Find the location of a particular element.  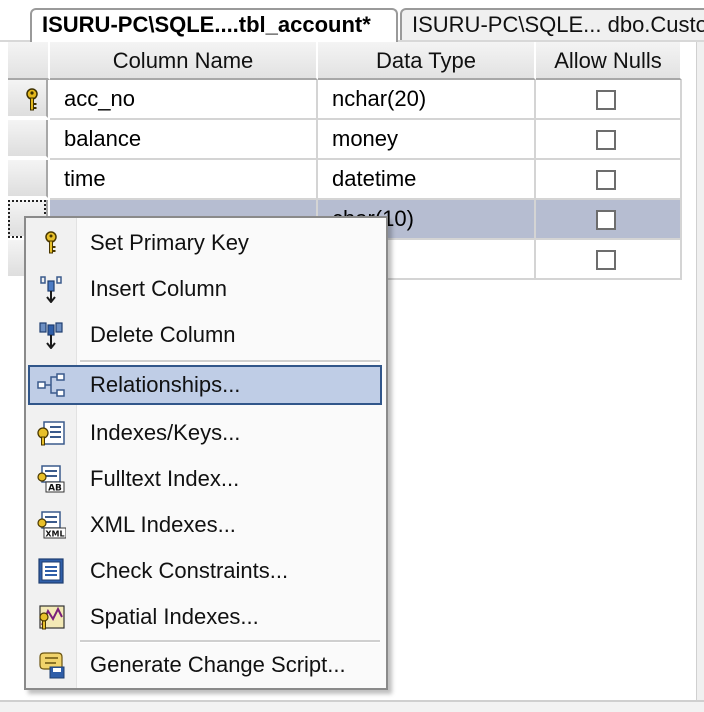

svg-text: AB is located at coordinates (55, 489).